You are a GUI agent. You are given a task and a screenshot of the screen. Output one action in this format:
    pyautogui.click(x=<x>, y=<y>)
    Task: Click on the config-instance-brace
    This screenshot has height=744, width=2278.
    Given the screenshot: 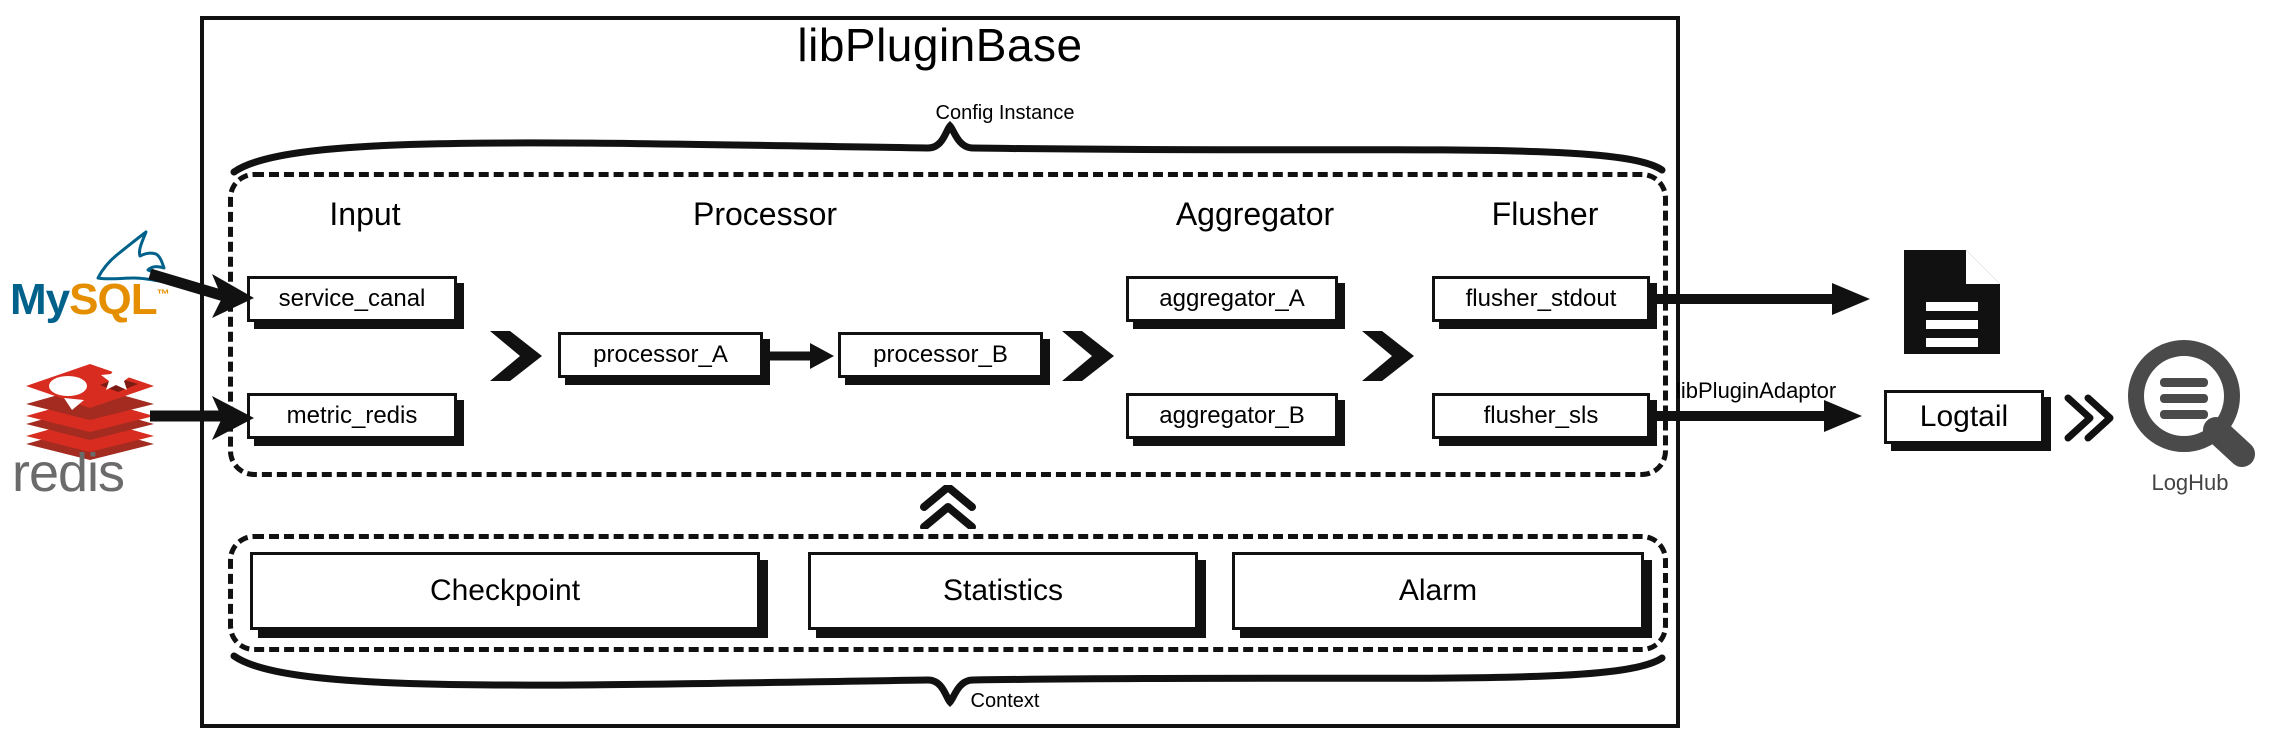 What is the action you would take?
    pyautogui.click(x=948, y=148)
    